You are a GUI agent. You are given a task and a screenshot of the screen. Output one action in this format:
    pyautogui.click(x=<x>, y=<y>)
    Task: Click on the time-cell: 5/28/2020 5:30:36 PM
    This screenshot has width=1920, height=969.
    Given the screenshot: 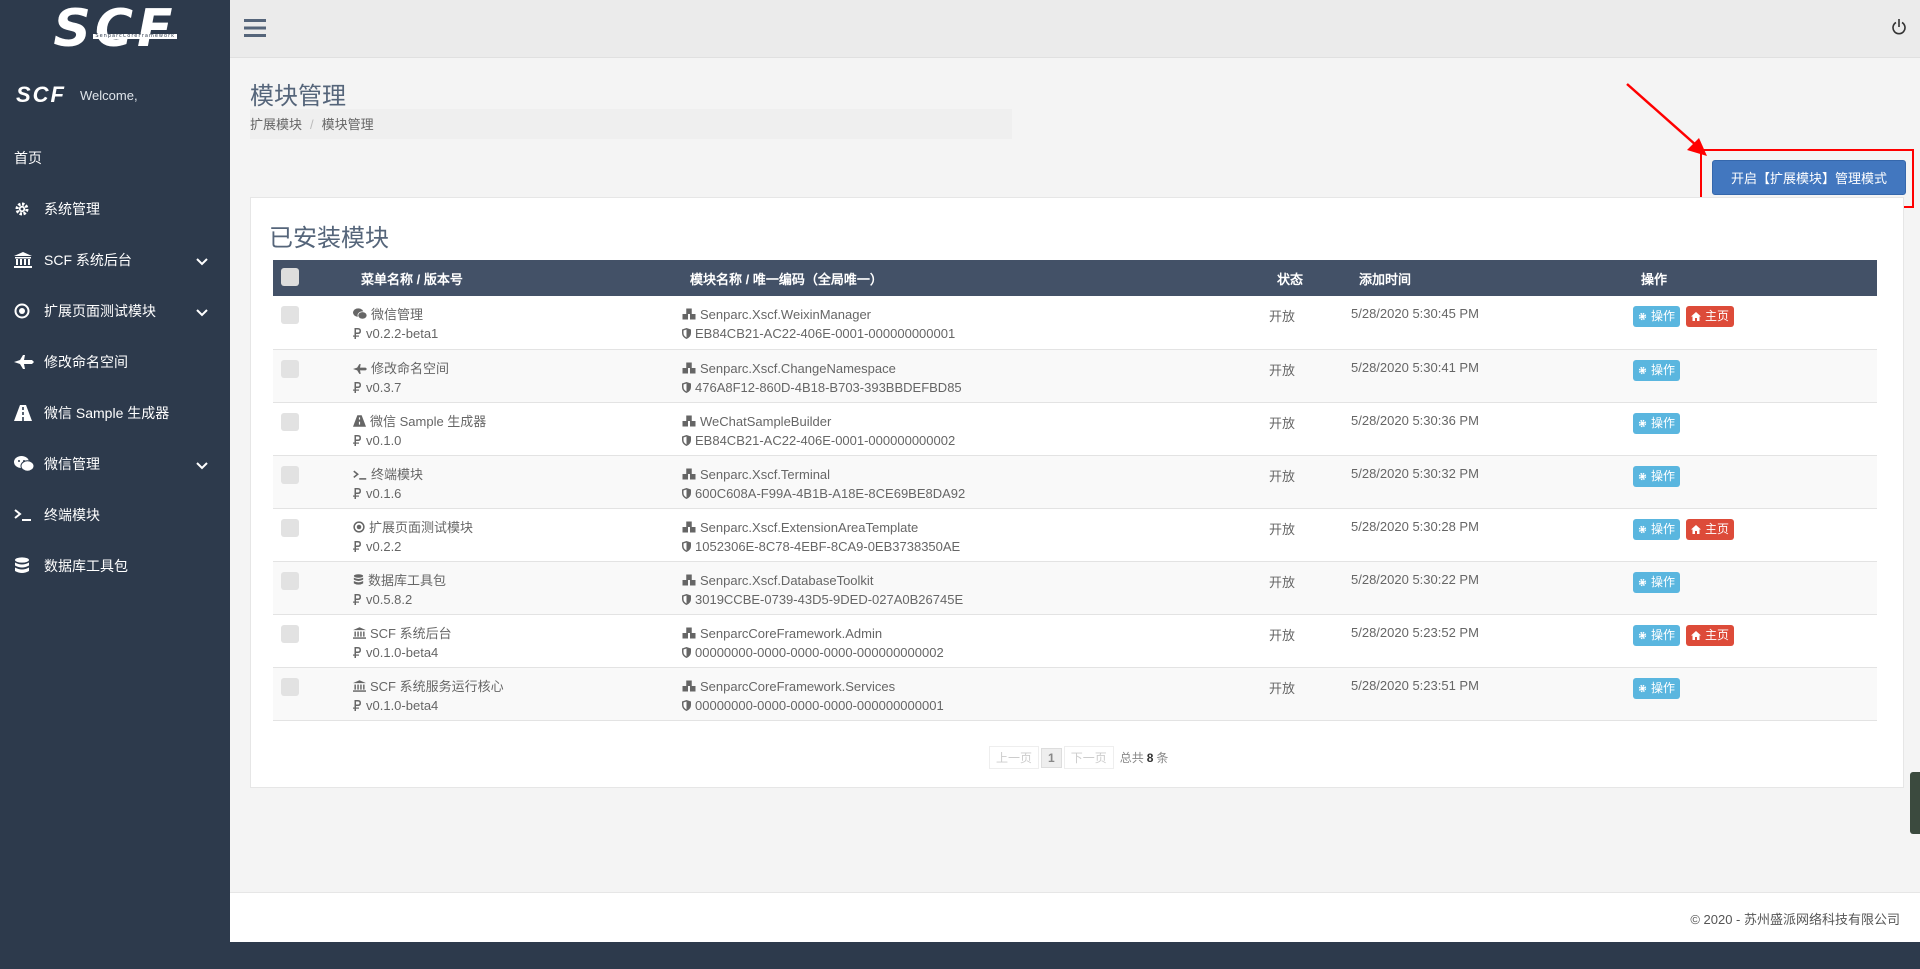 What is the action you would take?
    pyautogui.click(x=1492, y=429)
    